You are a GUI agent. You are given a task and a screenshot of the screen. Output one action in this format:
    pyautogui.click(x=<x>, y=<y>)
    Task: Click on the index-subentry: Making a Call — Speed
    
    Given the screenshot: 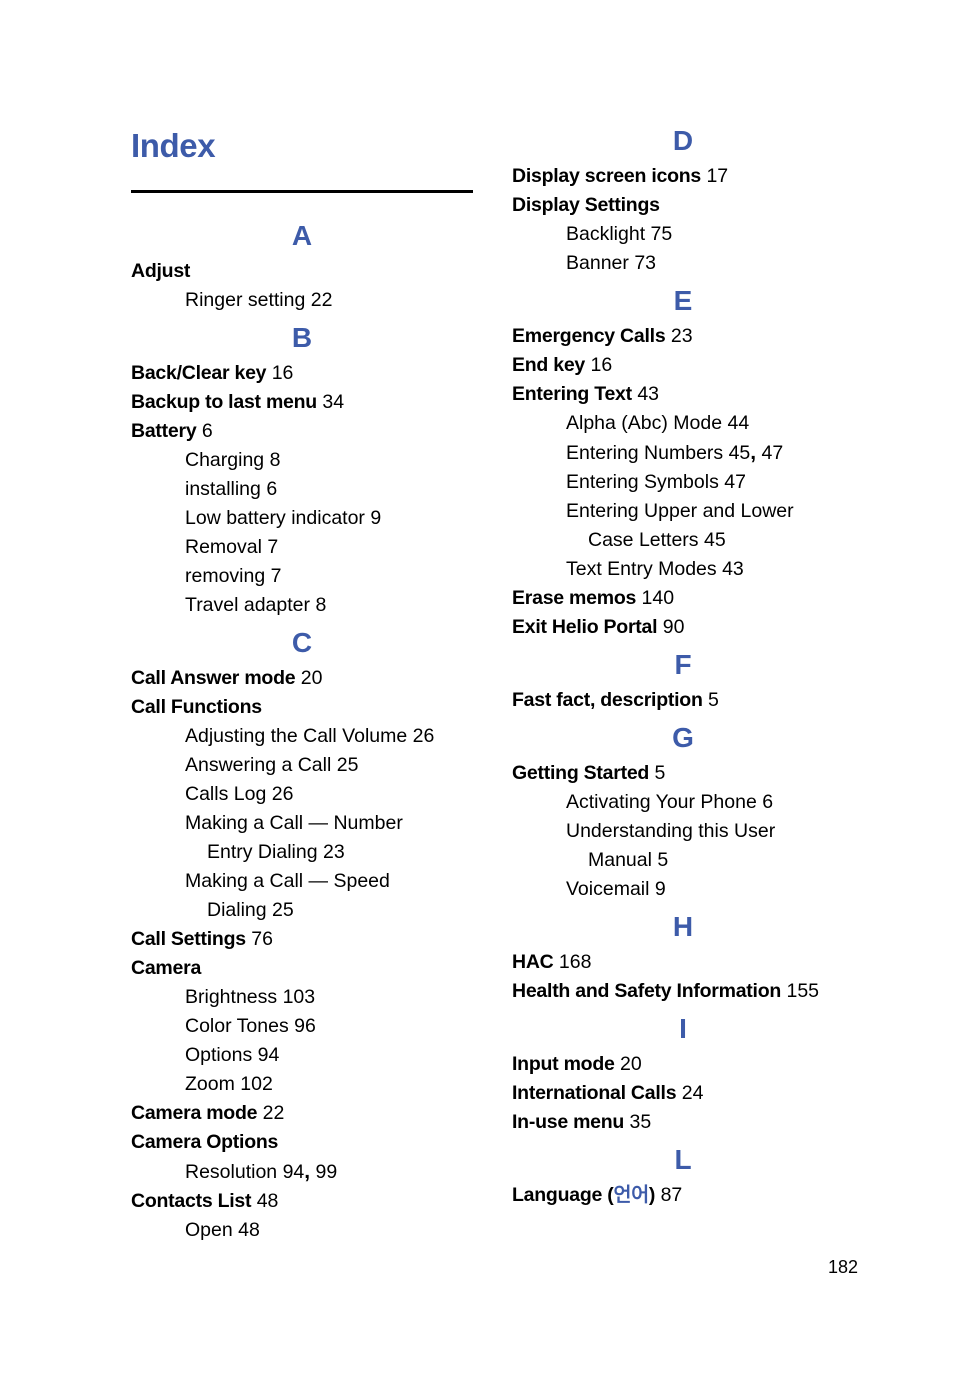 What is the action you would take?
    pyautogui.click(x=302, y=881)
    